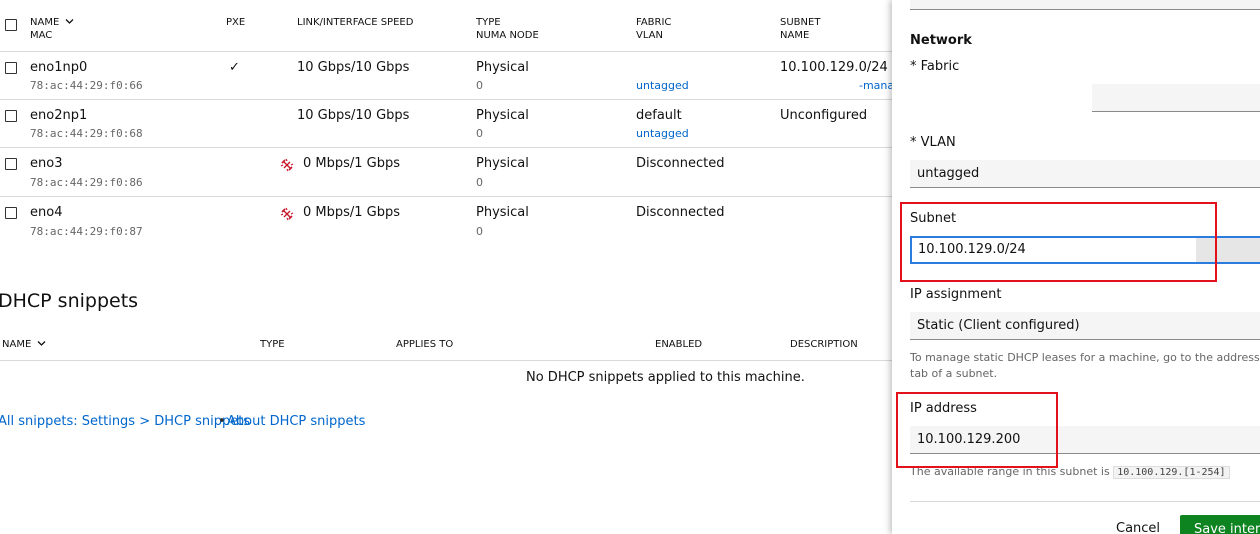 The height and width of the screenshot is (534, 1260). I want to click on pxe-check-icon: ✓, so click(234, 67).